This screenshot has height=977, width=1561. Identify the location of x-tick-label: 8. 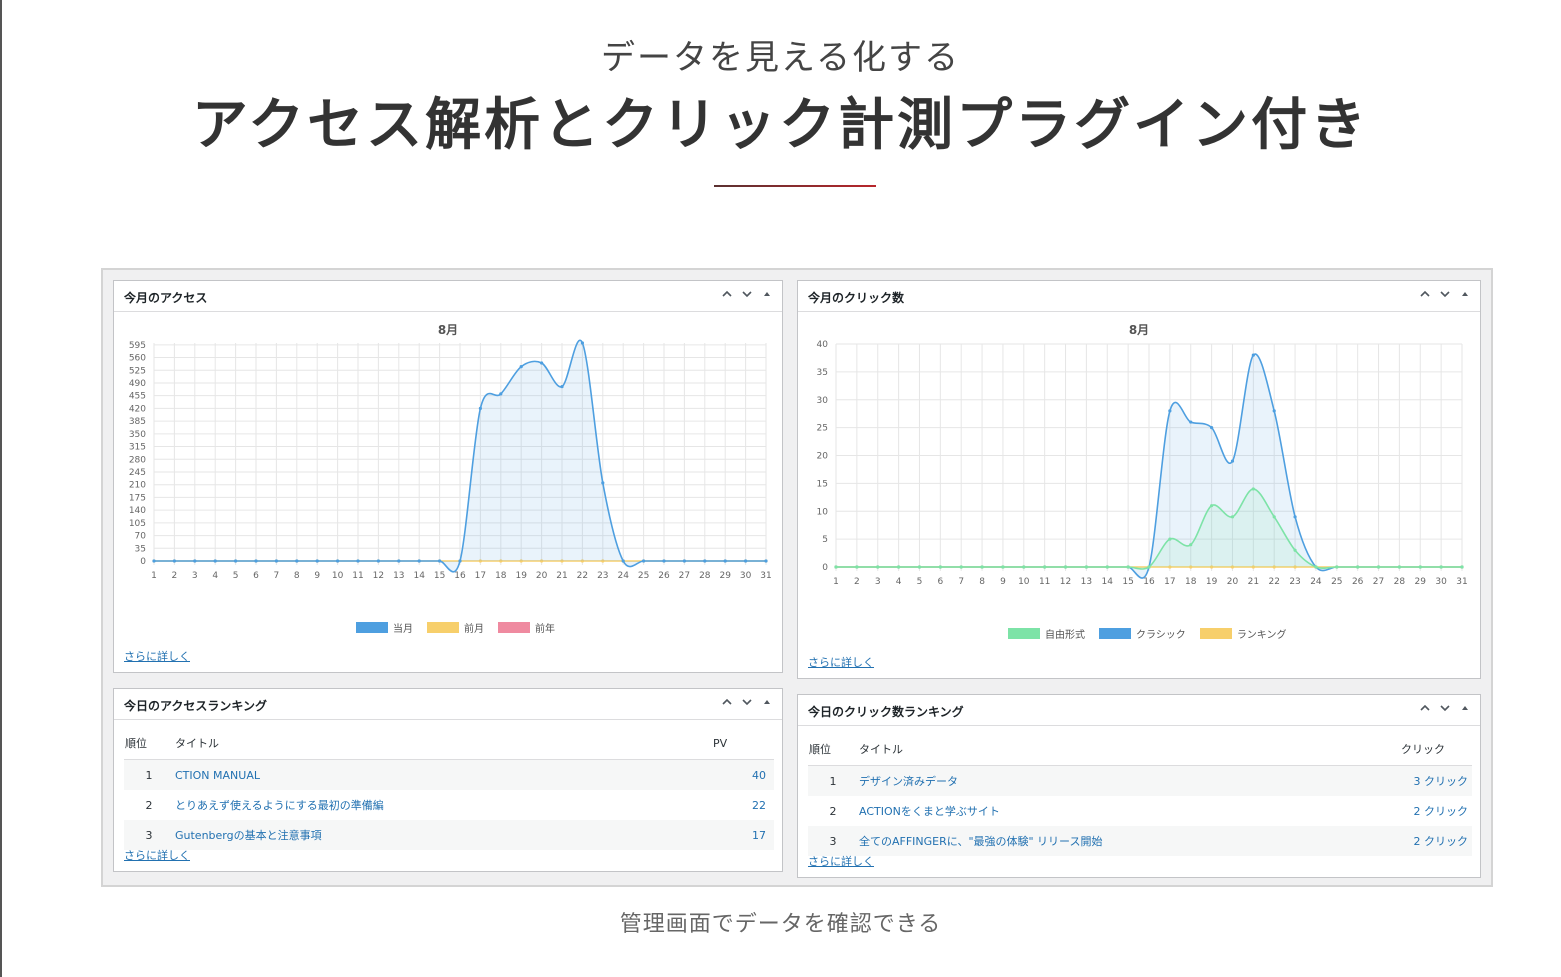
(982, 582).